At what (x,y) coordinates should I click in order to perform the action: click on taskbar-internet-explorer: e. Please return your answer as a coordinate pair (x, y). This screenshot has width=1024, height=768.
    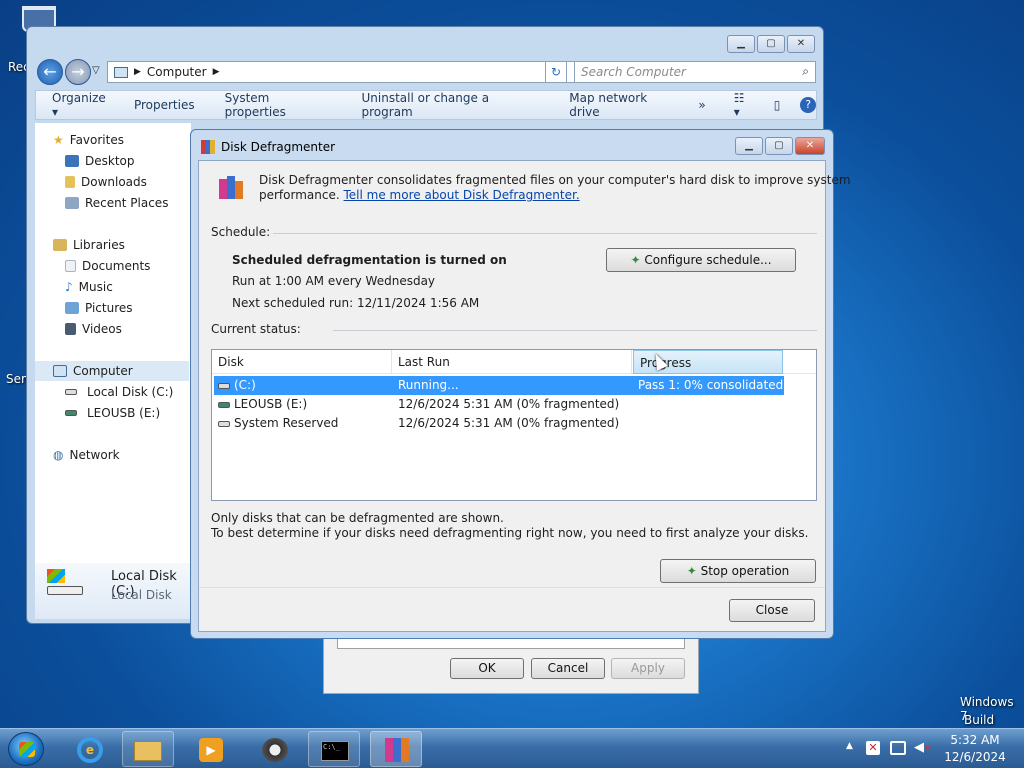
    Looking at the image, I should click on (90, 749).